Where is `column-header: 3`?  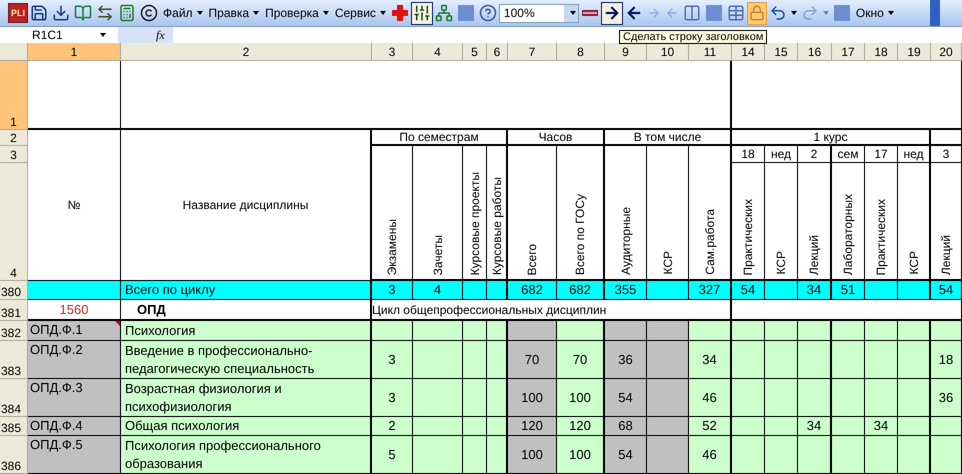
column-header: 3 is located at coordinates (392, 52).